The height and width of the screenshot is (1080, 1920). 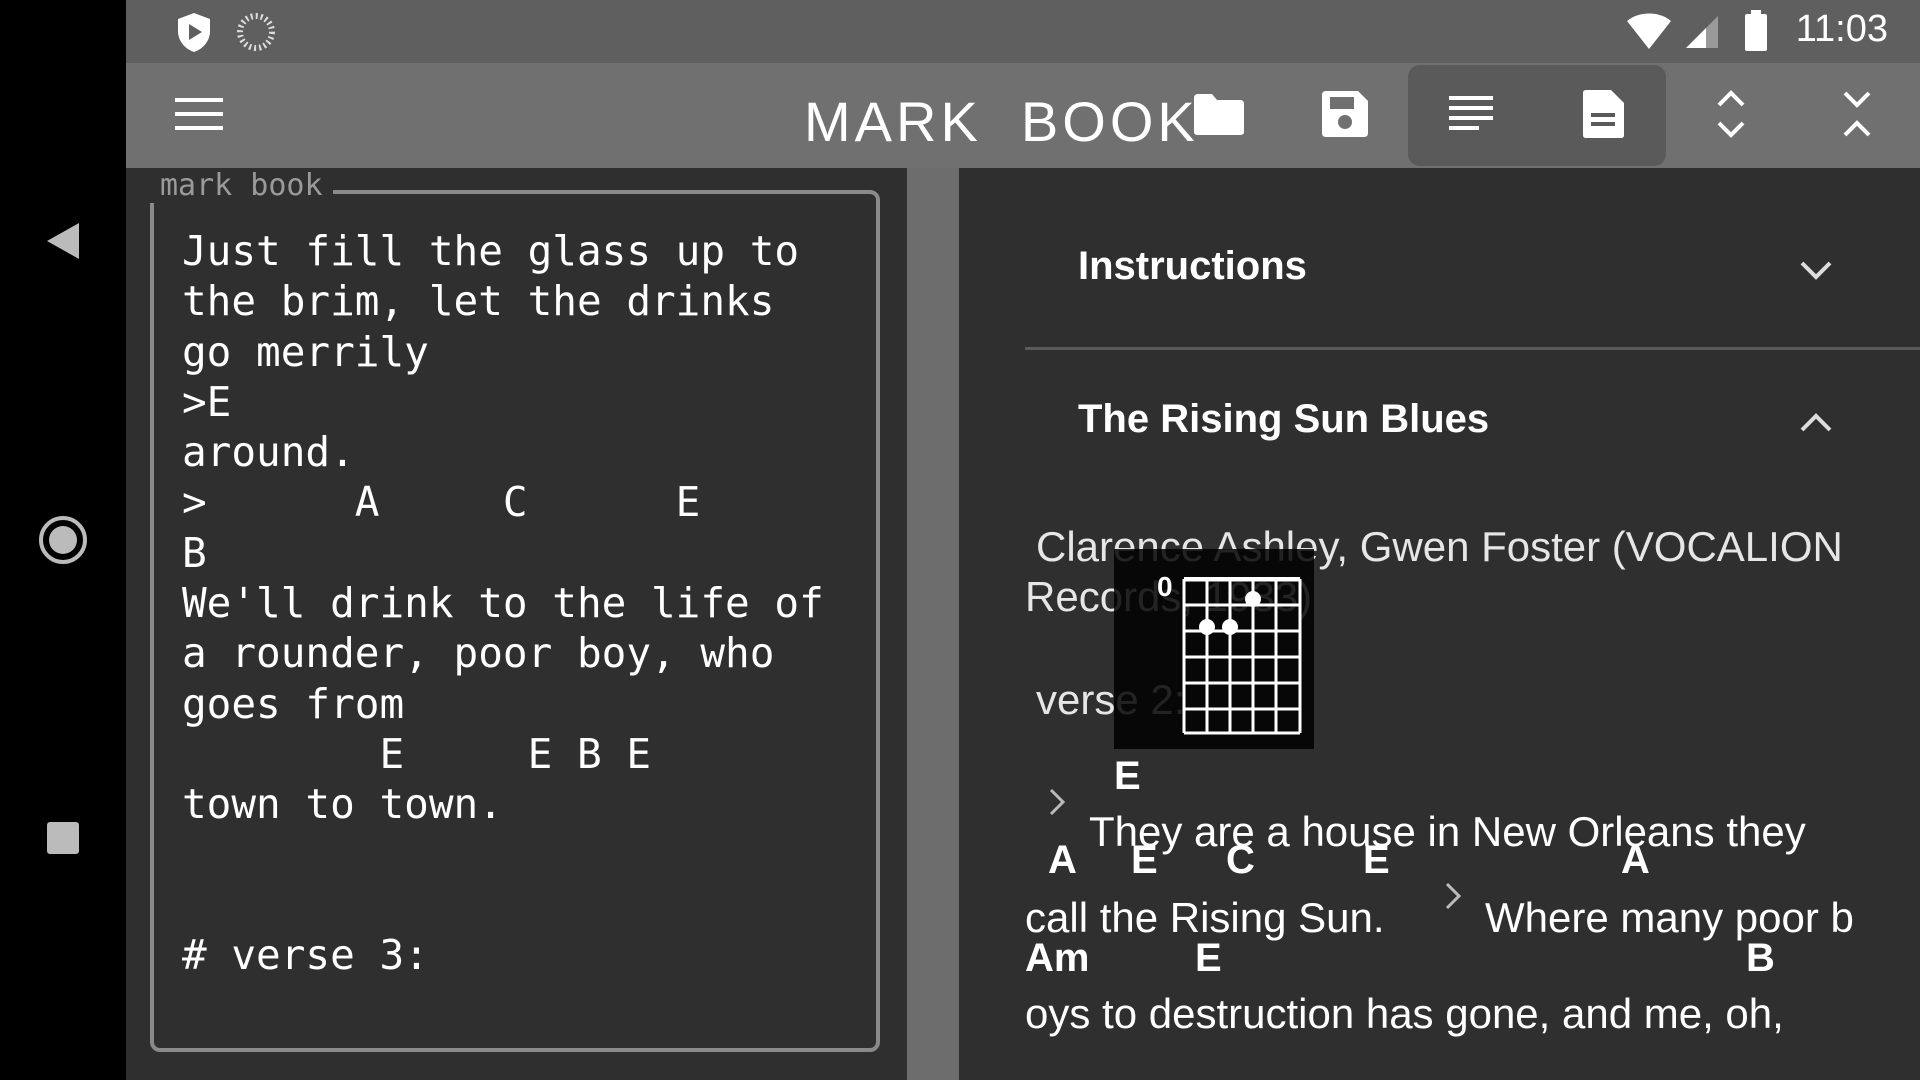 I want to click on document-view-button, so click(x=1603, y=115).